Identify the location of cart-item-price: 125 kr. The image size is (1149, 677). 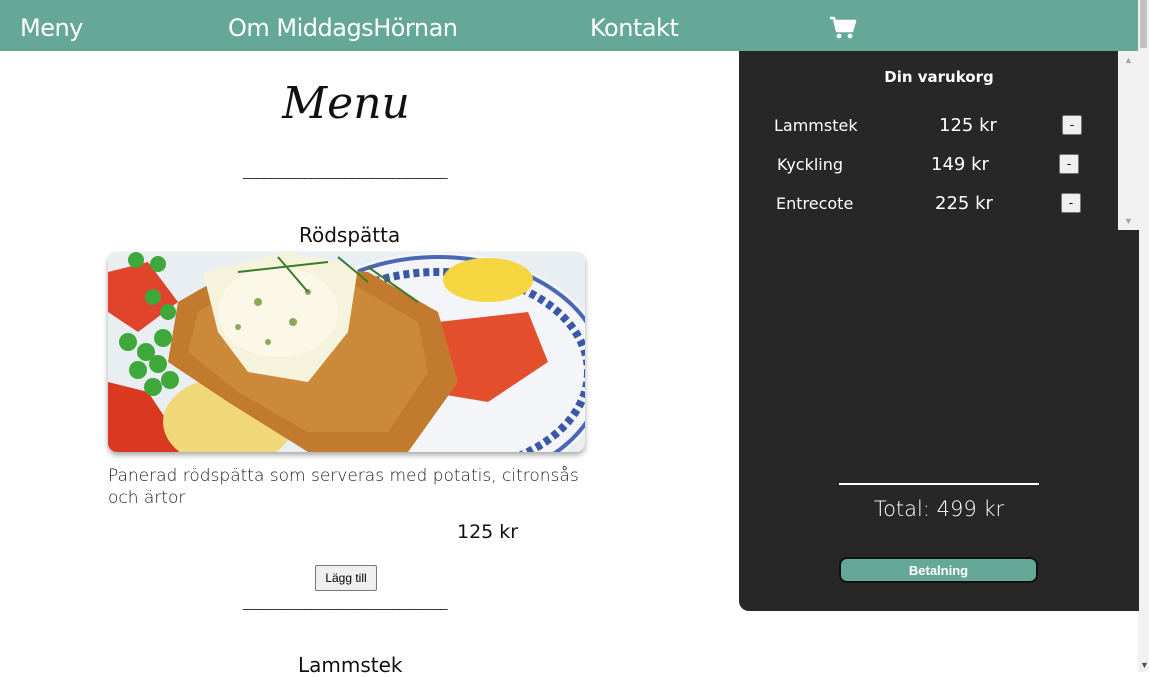
(968, 125).